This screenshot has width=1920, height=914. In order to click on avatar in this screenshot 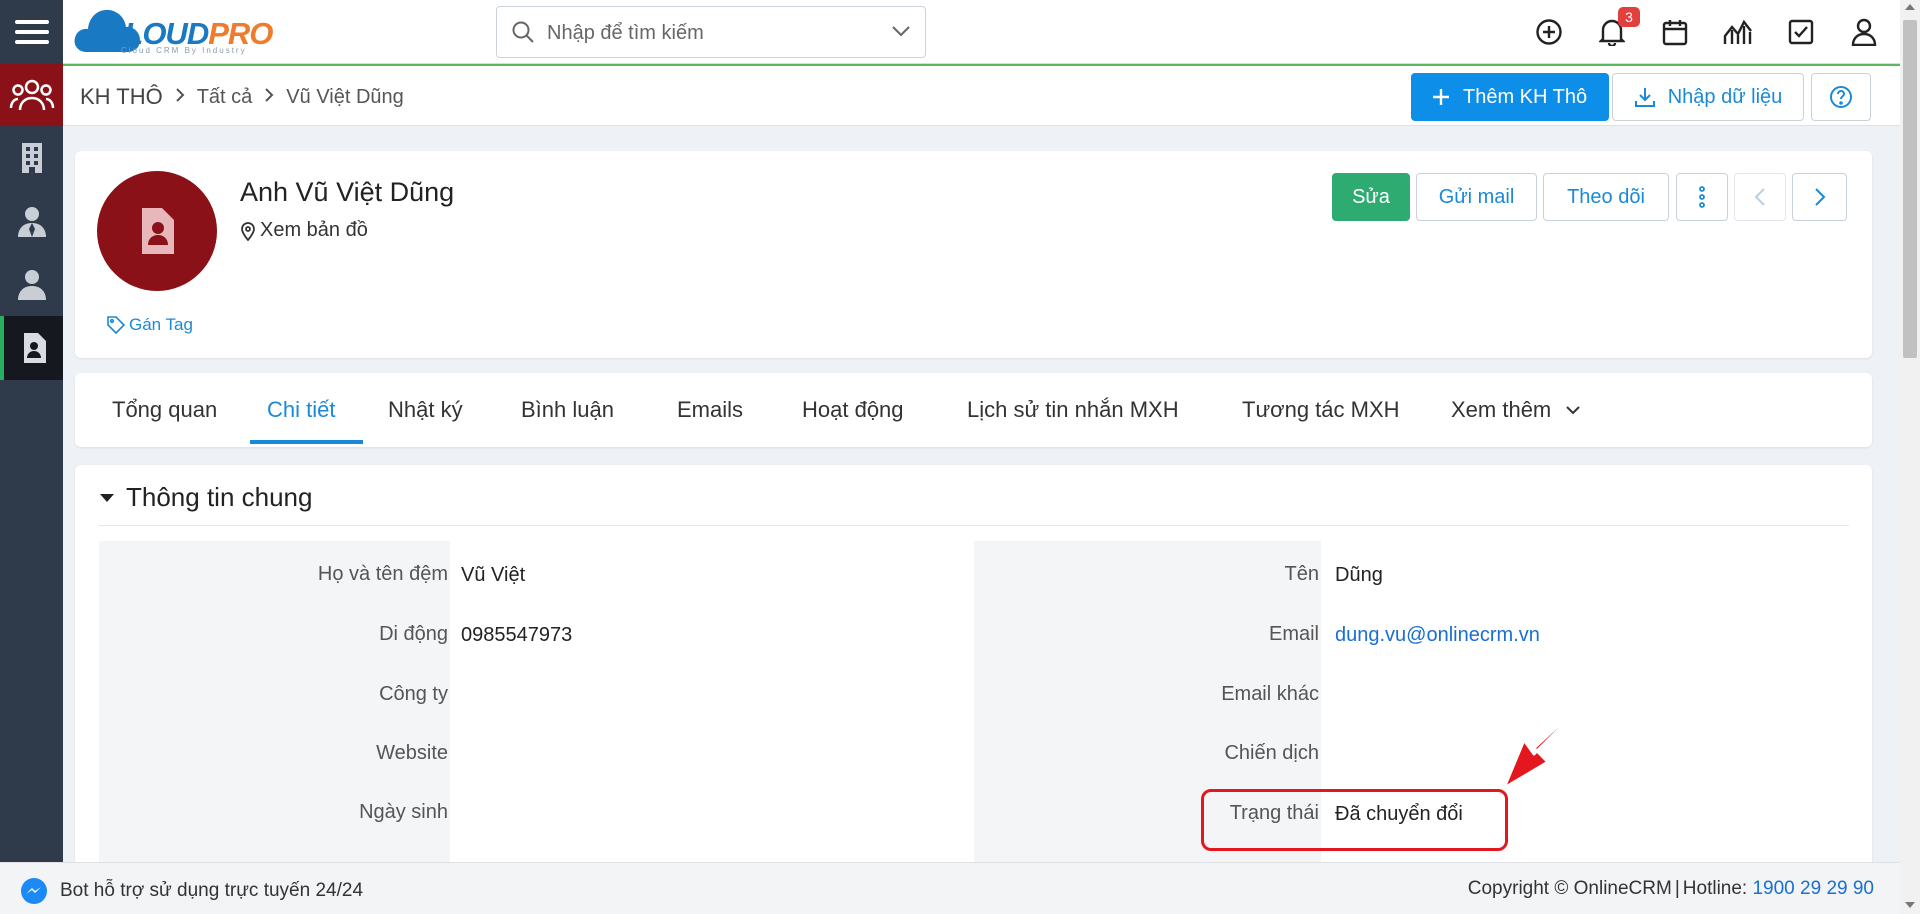, I will do `click(157, 231)`.